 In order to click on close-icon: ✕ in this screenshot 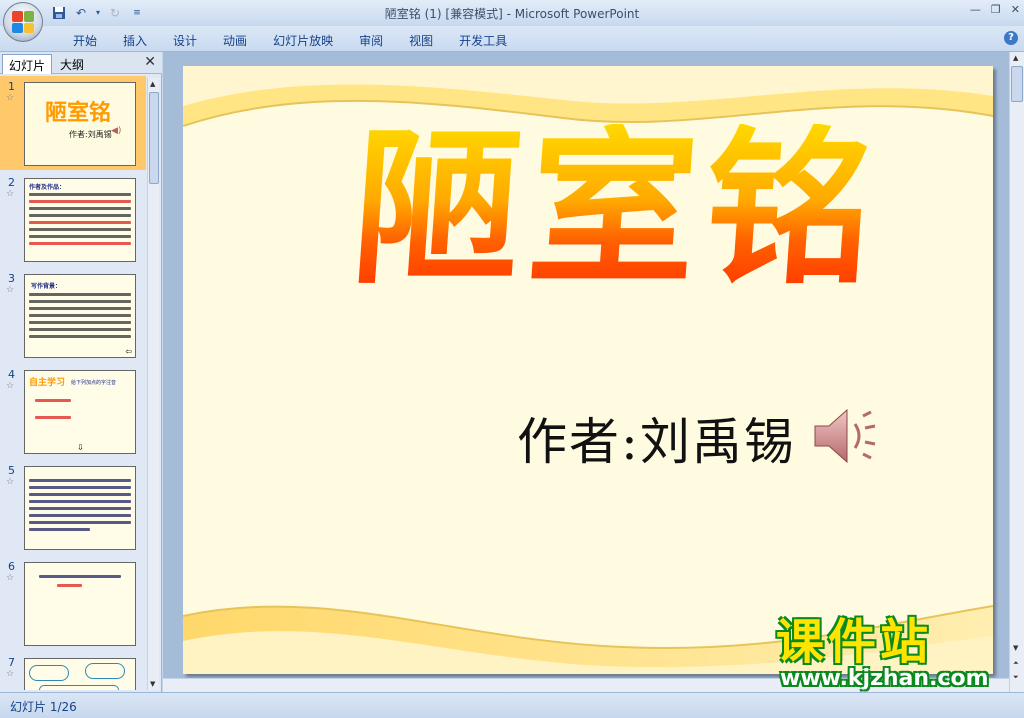, I will do `click(1015, 9)`.